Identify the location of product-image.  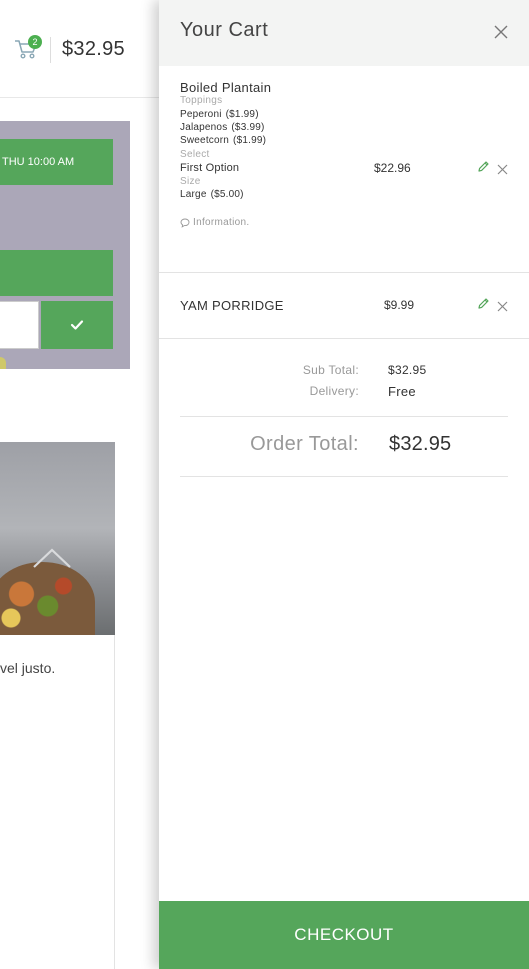
(57, 538).